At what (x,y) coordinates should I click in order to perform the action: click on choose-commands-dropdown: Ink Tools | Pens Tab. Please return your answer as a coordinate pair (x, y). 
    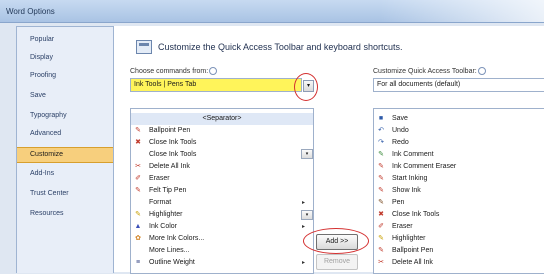
    Looking at the image, I should click on (216, 85).